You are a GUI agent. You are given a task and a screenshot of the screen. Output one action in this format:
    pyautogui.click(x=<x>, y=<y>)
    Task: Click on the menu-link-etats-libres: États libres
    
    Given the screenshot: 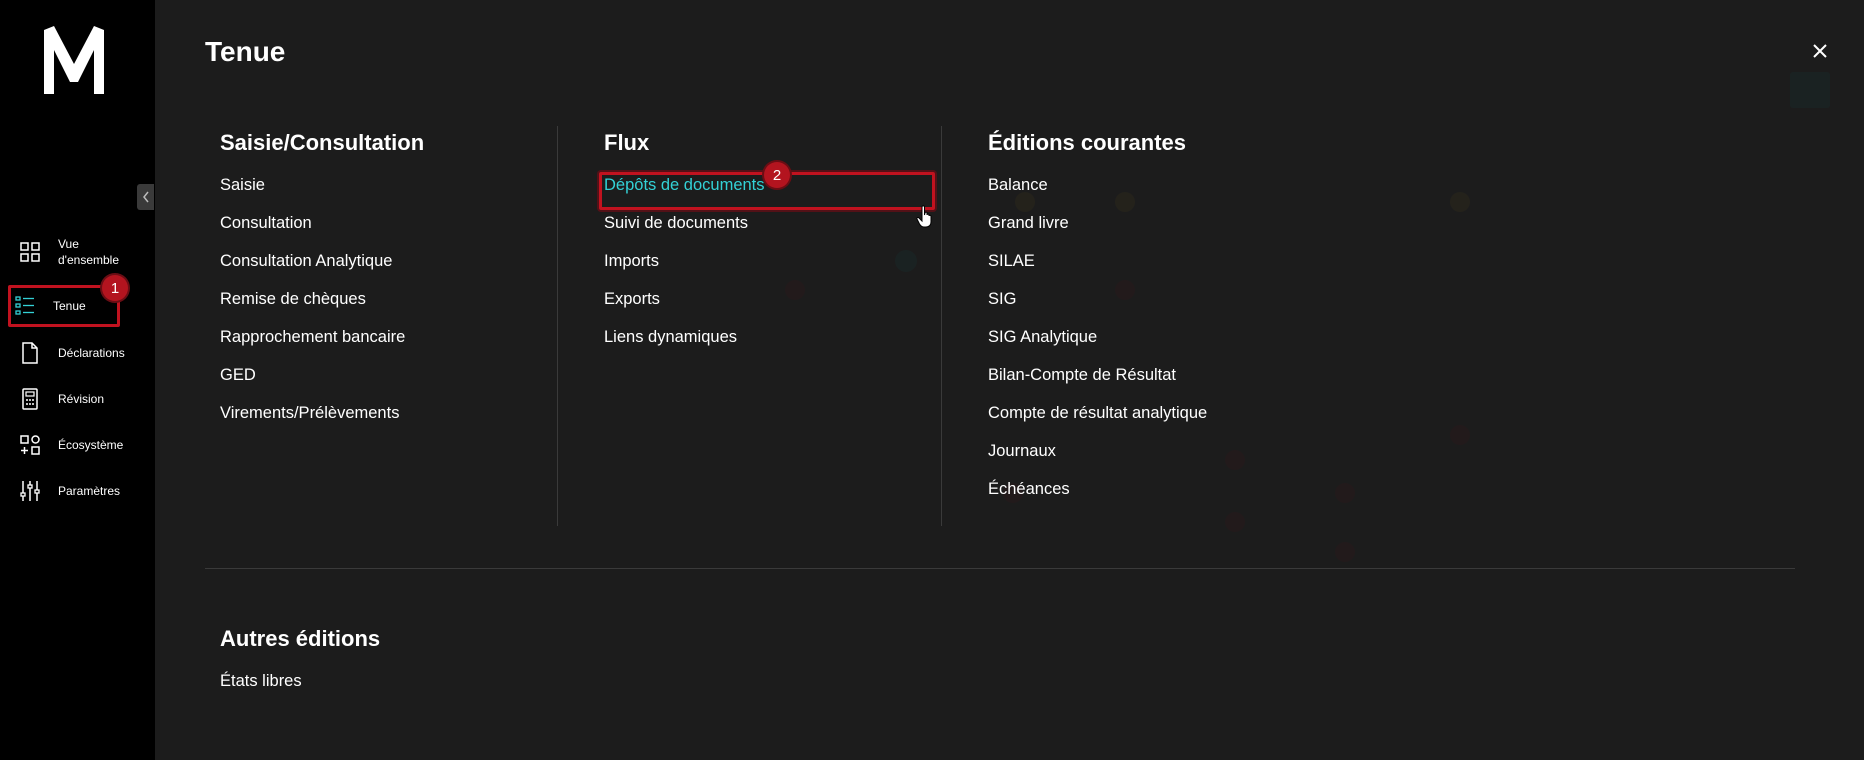 What is the action you would take?
    pyautogui.click(x=300, y=689)
    